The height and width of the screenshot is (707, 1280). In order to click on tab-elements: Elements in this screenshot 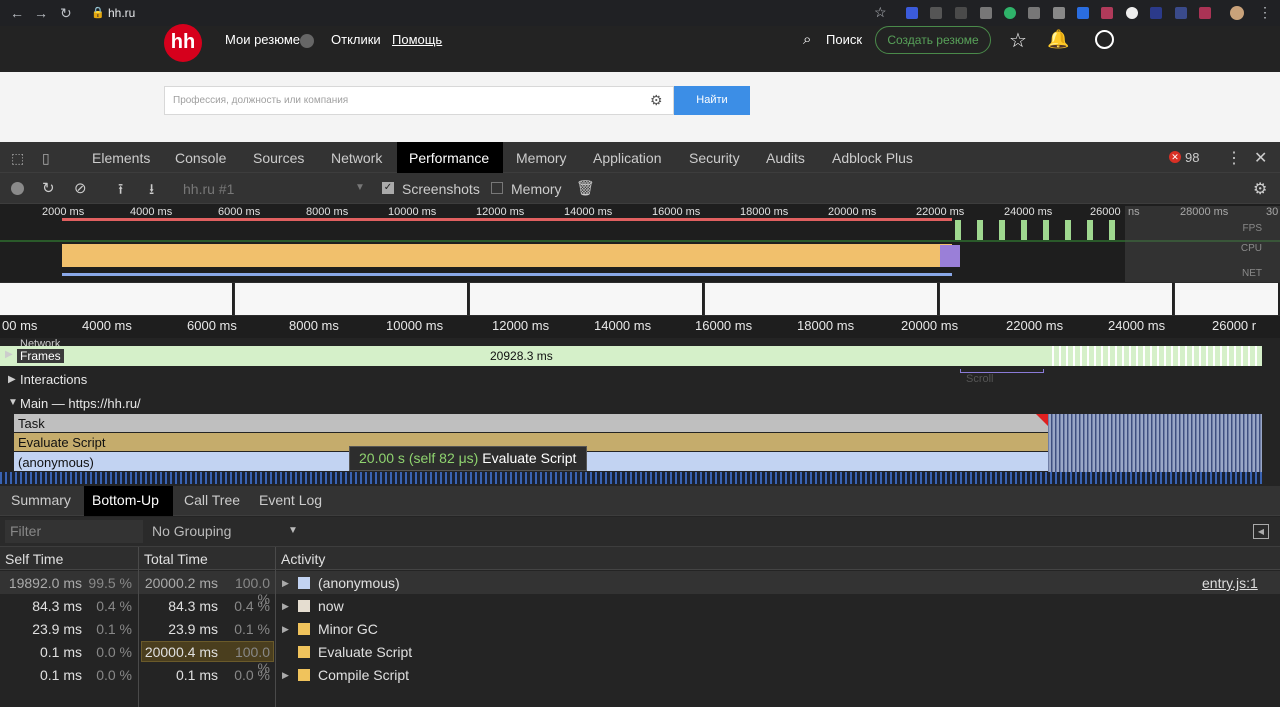, I will do `click(121, 158)`.